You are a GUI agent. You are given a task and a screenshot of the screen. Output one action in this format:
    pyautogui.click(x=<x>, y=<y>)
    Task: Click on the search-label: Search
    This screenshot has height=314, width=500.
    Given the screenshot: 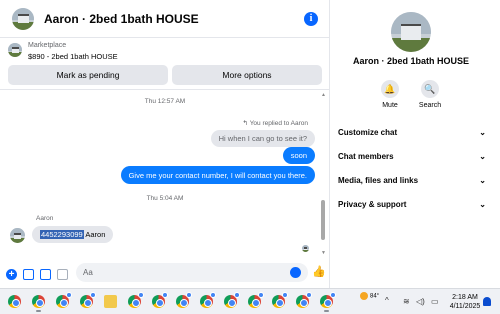 What is the action you would take?
    pyautogui.click(x=430, y=105)
    